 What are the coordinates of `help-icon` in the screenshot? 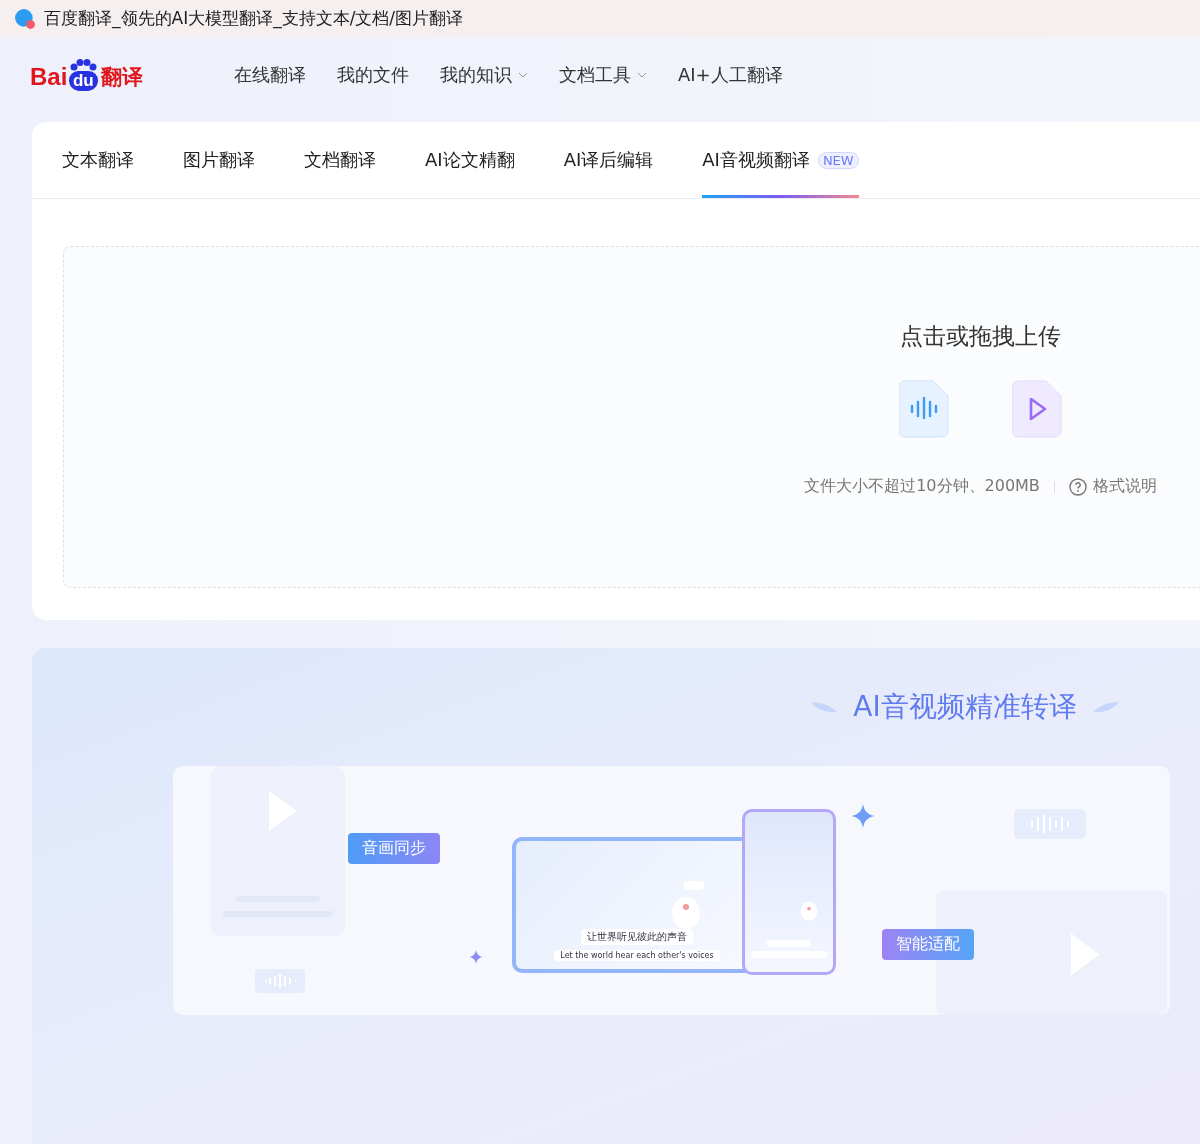 It's located at (1077, 486).